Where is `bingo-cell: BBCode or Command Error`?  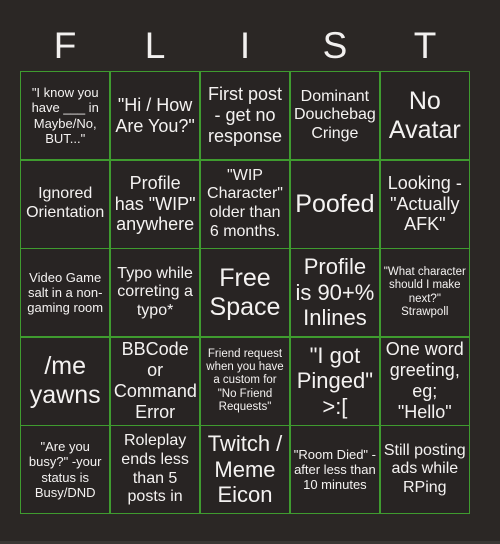
bingo-cell: BBCode or Command Error is located at coordinates (155, 381).